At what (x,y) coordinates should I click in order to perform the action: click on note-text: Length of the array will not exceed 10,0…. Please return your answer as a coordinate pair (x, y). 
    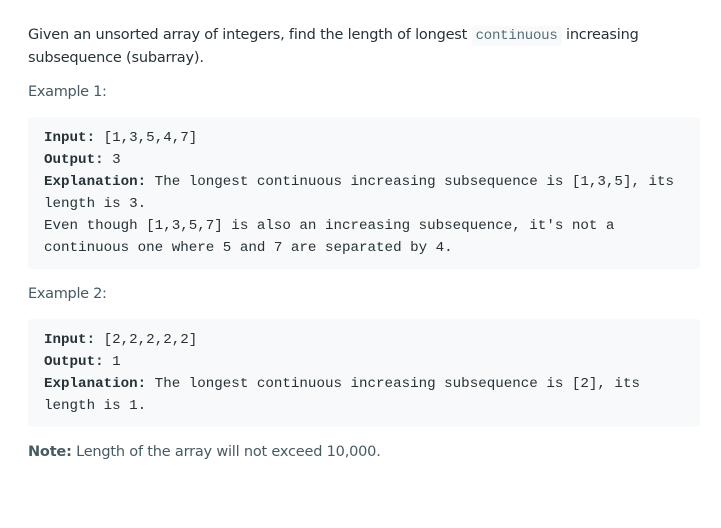
    Looking at the image, I should click on (226, 452).